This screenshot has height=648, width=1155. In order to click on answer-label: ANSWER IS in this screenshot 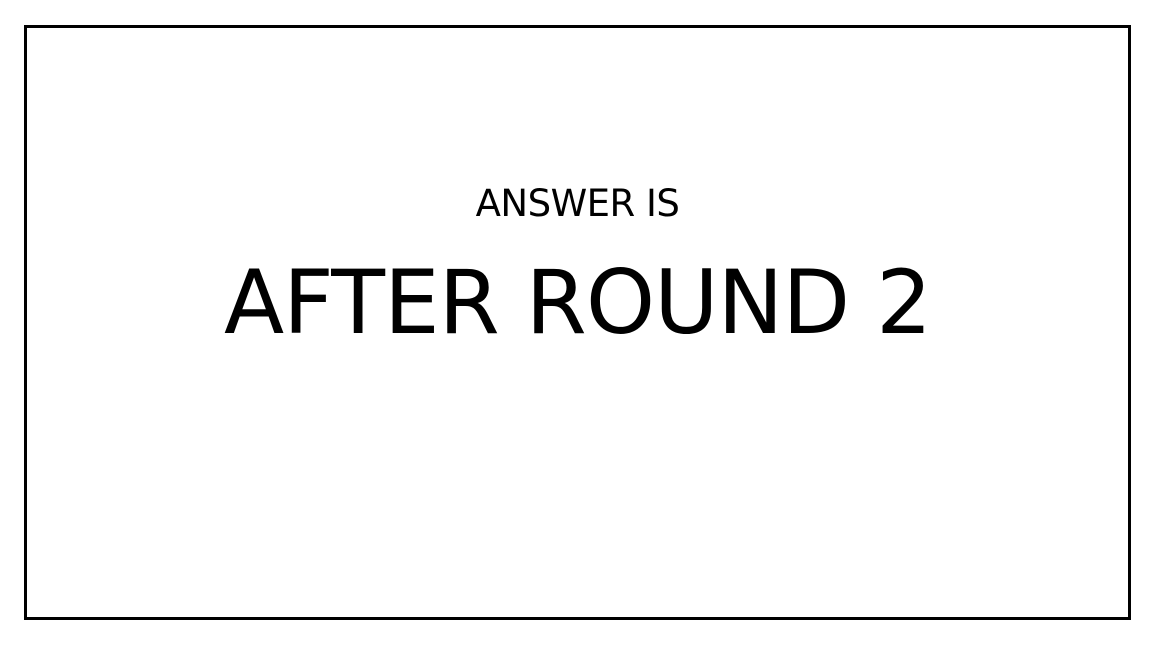, I will do `click(577, 203)`.